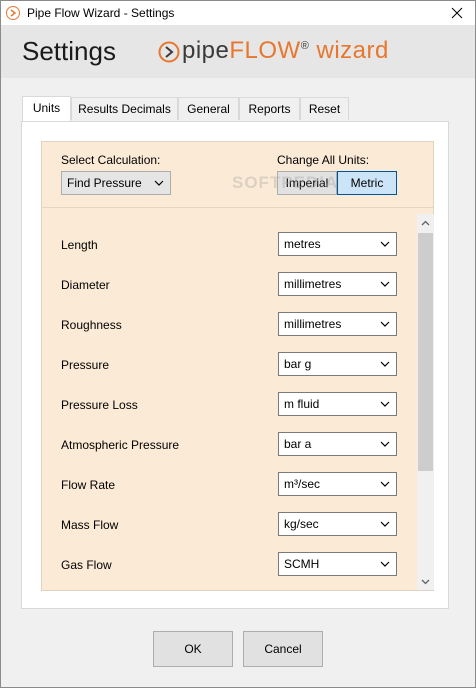 This screenshot has height=688, width=476. I want to click on atmospheric-pressure-unit-select: bar a, so click(337, 444).